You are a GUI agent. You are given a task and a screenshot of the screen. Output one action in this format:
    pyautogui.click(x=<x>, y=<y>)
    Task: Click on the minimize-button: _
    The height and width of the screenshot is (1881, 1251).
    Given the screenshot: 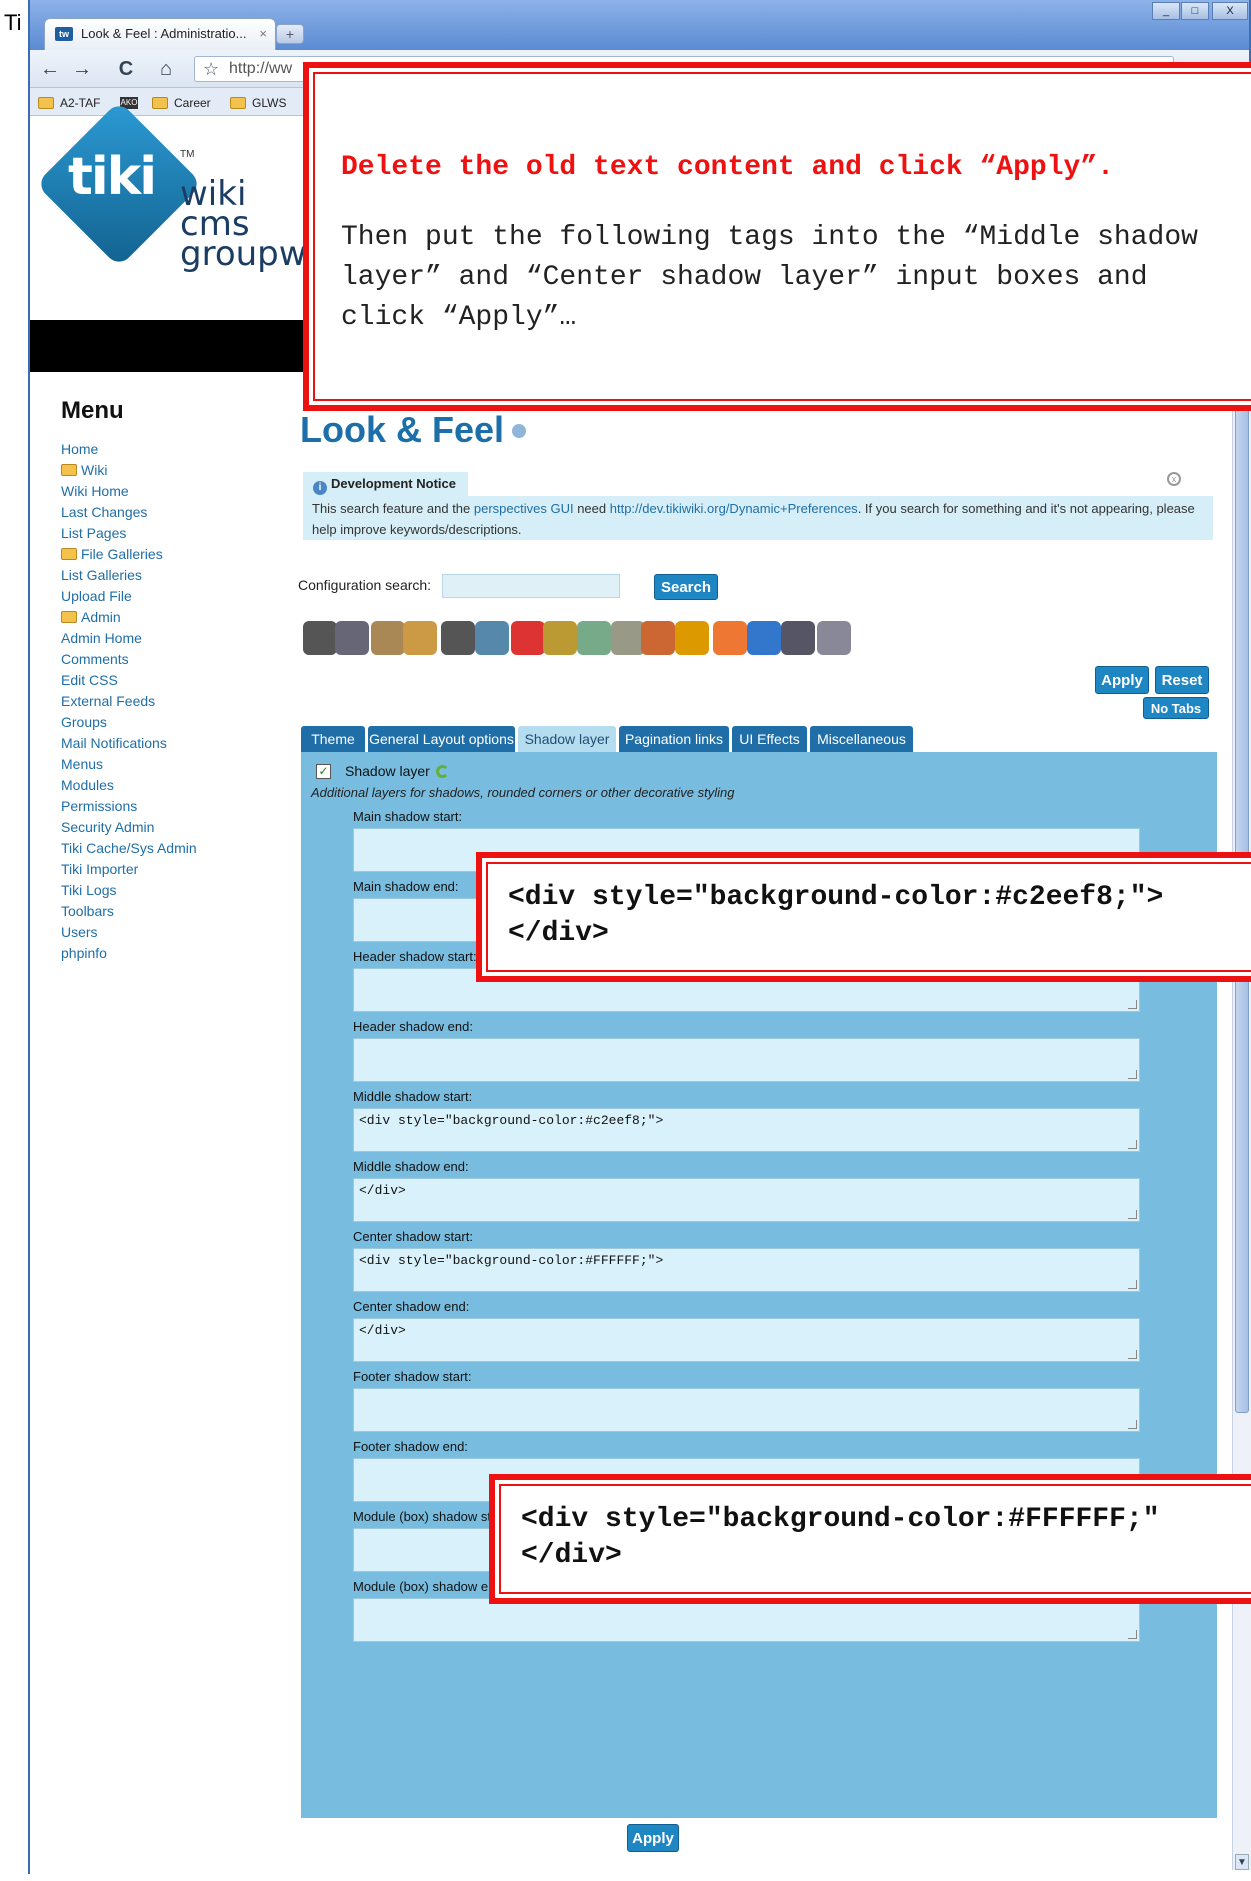 What is the action you would take?
    pyautogui.click(x=1166, y=11)
    